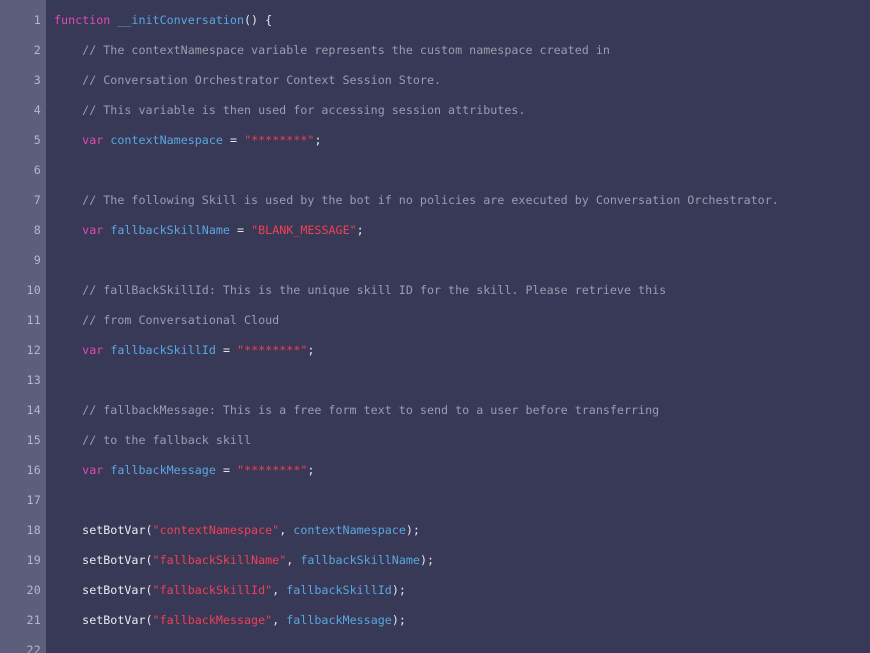 This screenshot has width=870, height=653. Describe the element at coordinates (216, 530) in the screenshot. I see `code-token: "contextNamespace"` at that location.